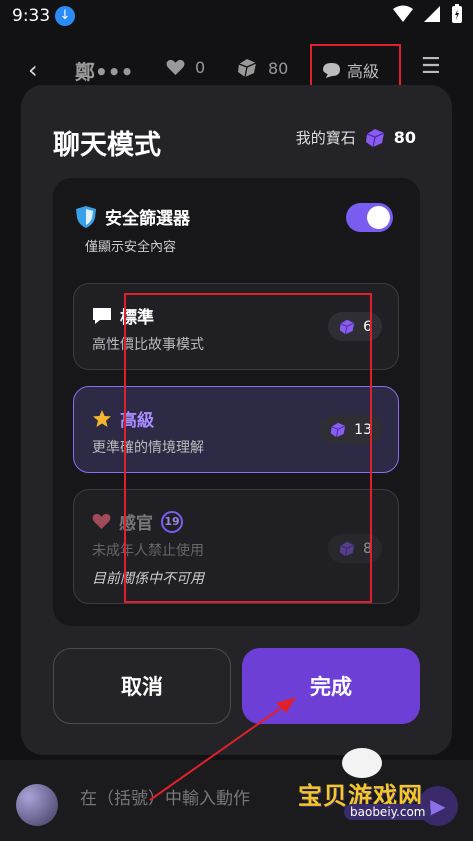 The height and width of the screenshot is (841, 473). Describe the element at coordinates (236, 16) in the screenshot. I see `status-bar: 9:33 ↓` at that location.